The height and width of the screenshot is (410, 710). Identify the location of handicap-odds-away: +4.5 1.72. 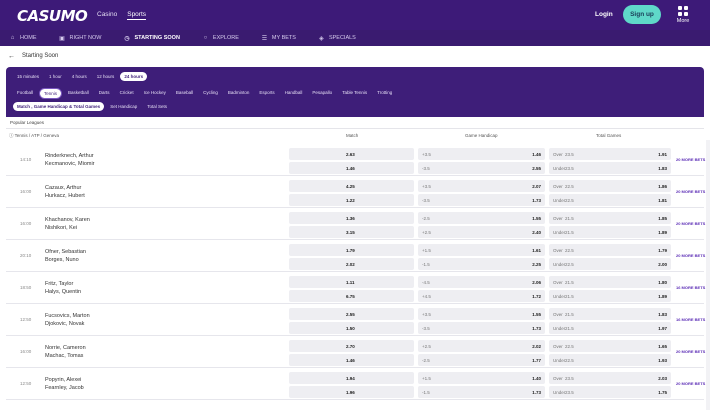
(481, 296).